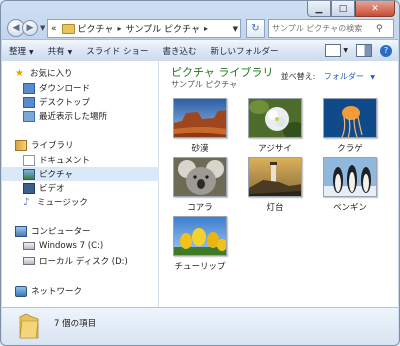  I want to click on sidebar-item-label: ダウンロード, so click(65, 89).